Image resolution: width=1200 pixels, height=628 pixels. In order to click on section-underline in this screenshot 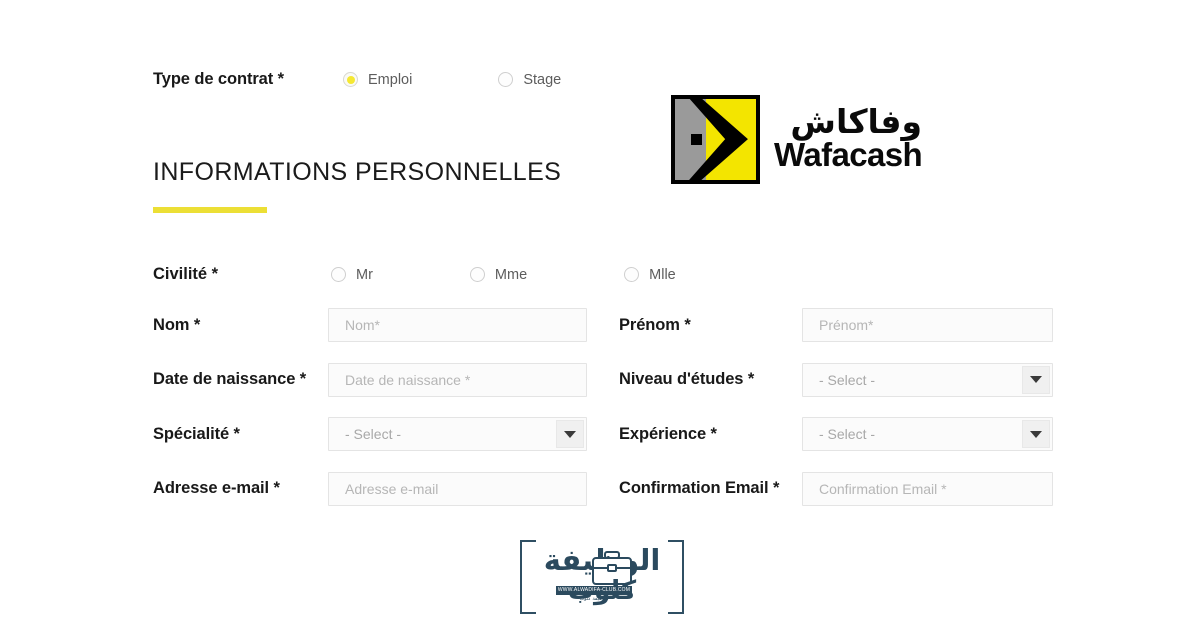, I will do `click(210, 210)`.